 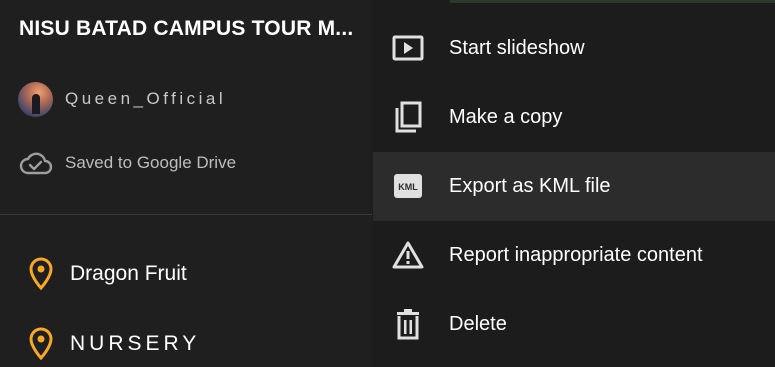 I want to click on start-slideshow-item: Start slideshow, so click(x=574, y=48).